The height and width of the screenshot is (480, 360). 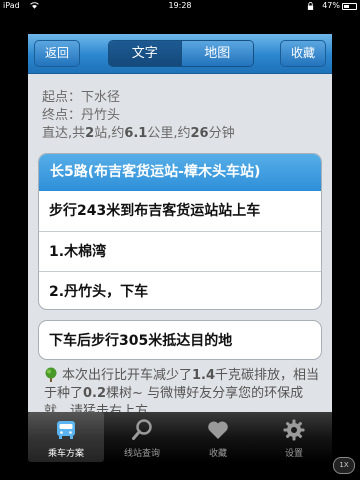 What do you see at coordinates (294, 430) in the screenshot?
I see `gear-icon` at bounding box center [294, 430].